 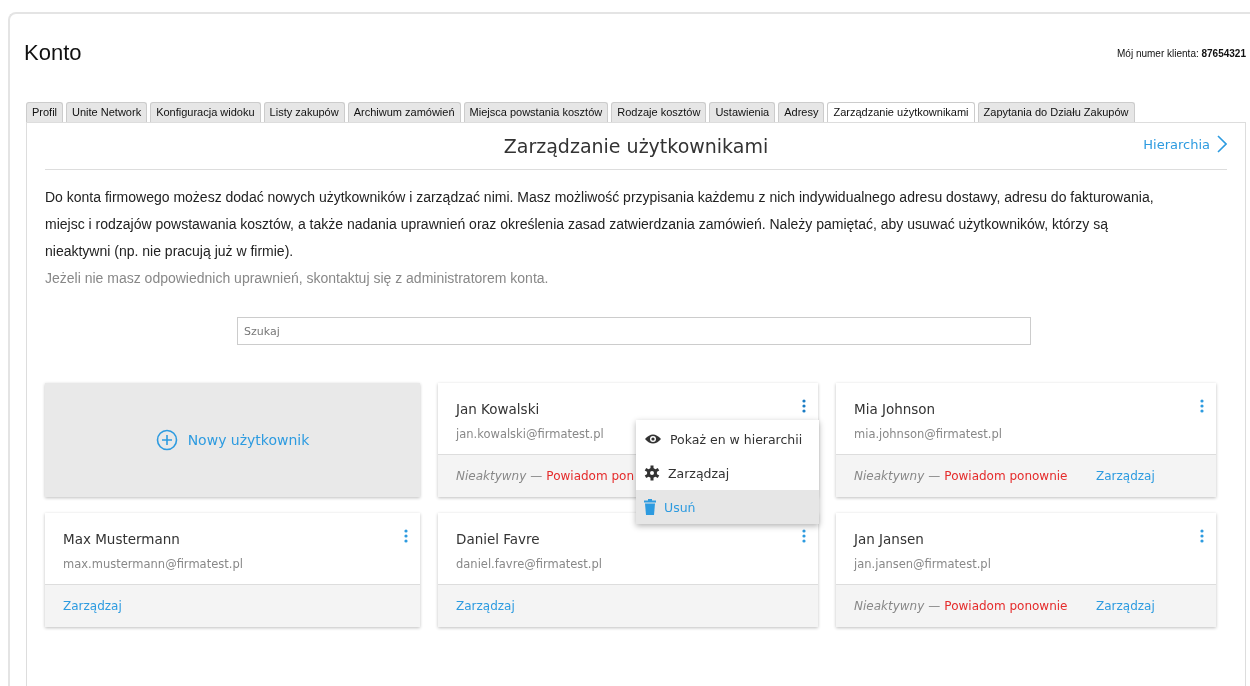 I want to click on user-name: Max Mustermann, so click(x=121, y=539).